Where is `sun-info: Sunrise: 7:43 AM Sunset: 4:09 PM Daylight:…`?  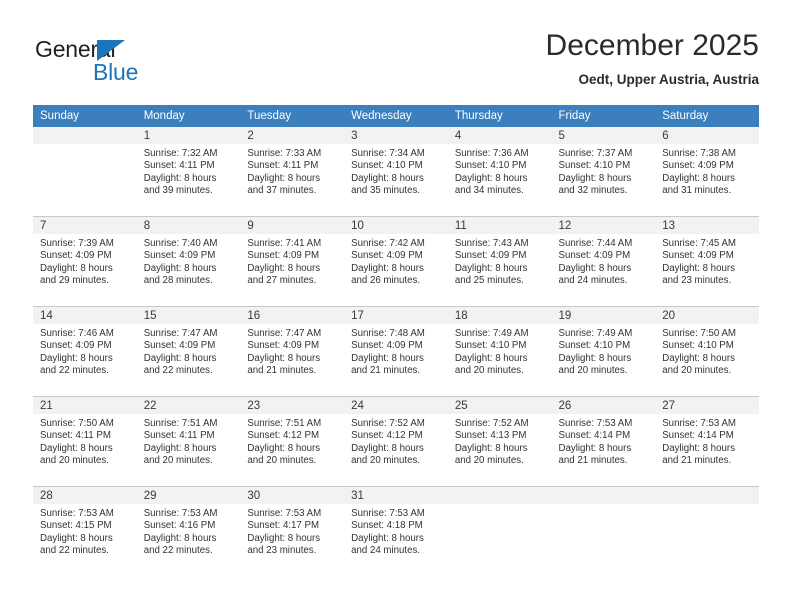 sun-info: Sunrise: 7:43 AM Sunset: 4:09 PM Daylight:… is located at coordinates (500, 261).